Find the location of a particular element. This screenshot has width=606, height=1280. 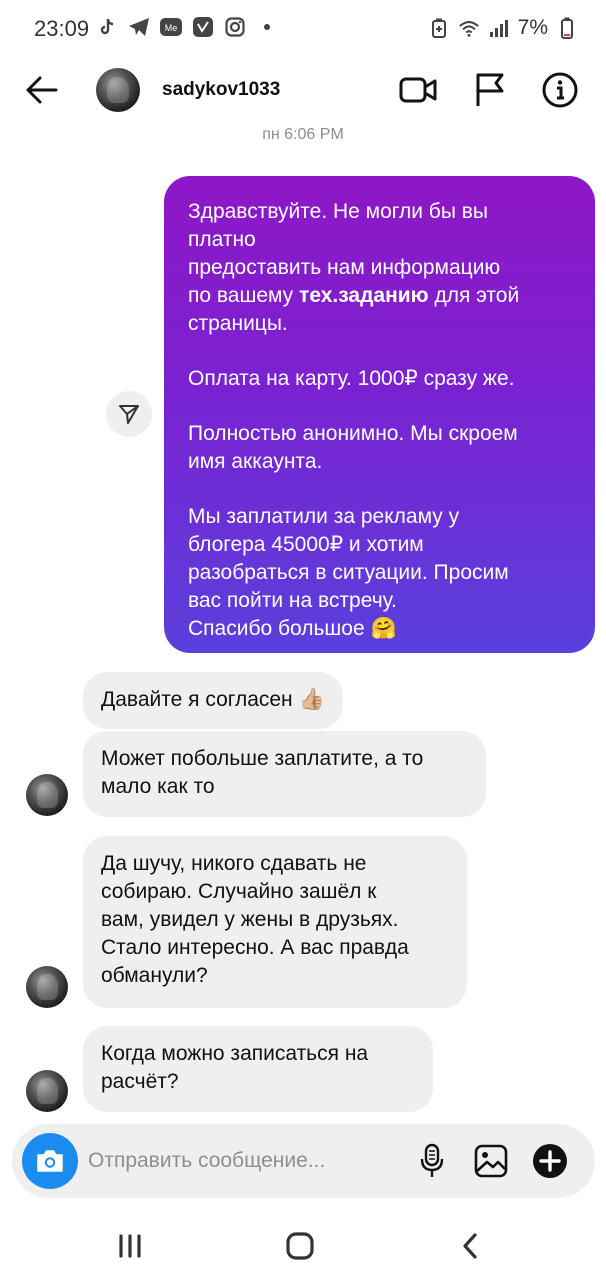

bold-text: тех.заданию is located at coordinates (364, 295).